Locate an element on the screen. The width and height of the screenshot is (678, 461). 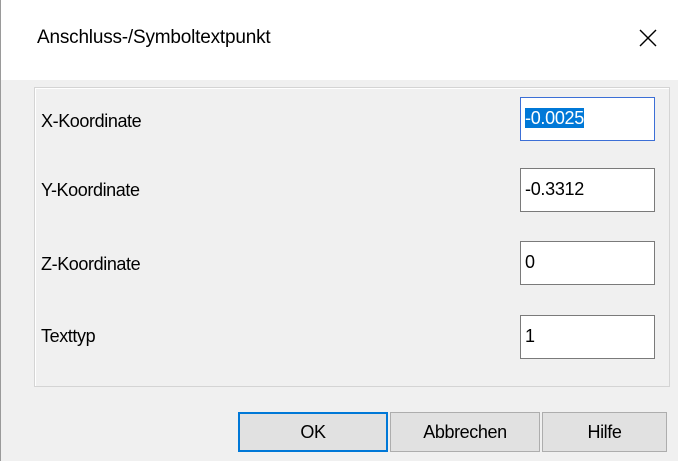
close-icon is located at coordinates (648, 38).